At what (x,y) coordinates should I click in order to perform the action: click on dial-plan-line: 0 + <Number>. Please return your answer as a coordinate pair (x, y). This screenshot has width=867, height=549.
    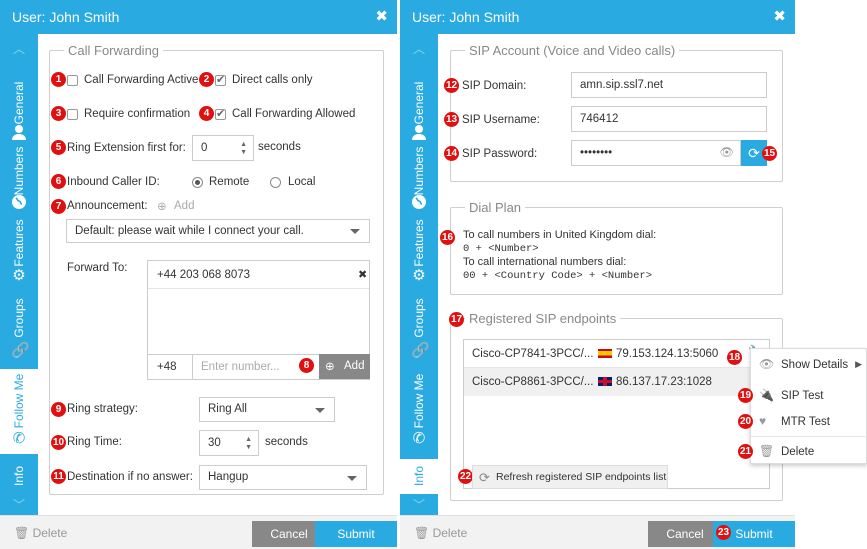
    Looking at the image, I should click on (501, 248).